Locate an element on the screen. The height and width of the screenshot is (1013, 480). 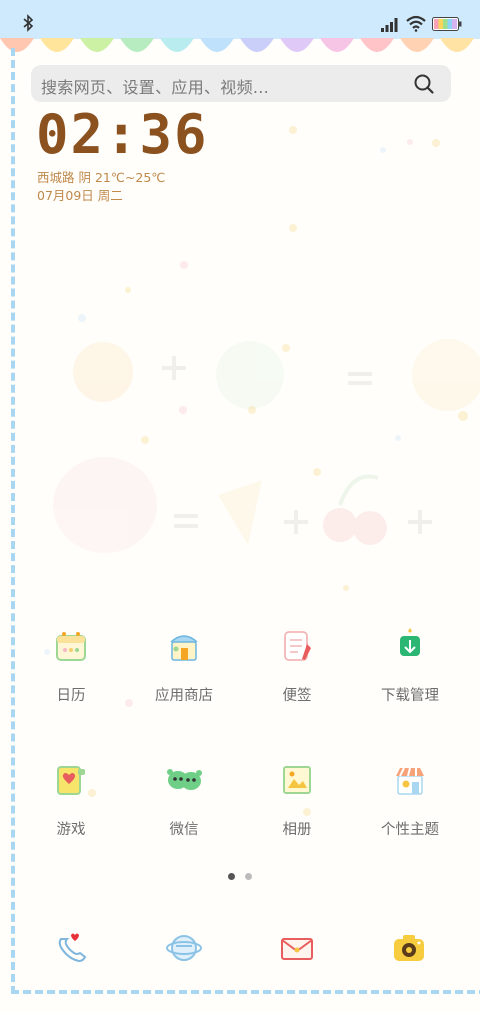
gallery-icon is located at coordinates (297, 780).